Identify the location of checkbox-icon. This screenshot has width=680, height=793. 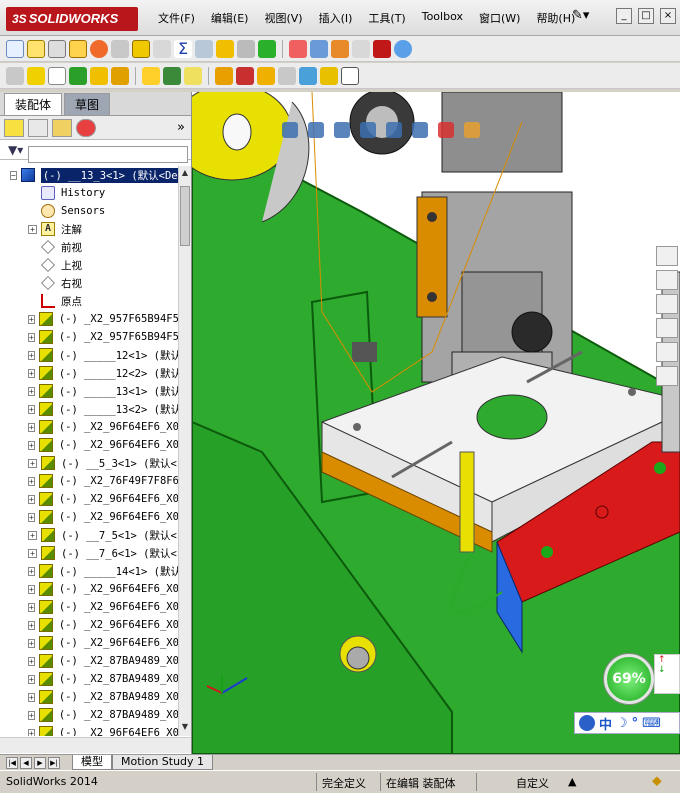
(162, 48).